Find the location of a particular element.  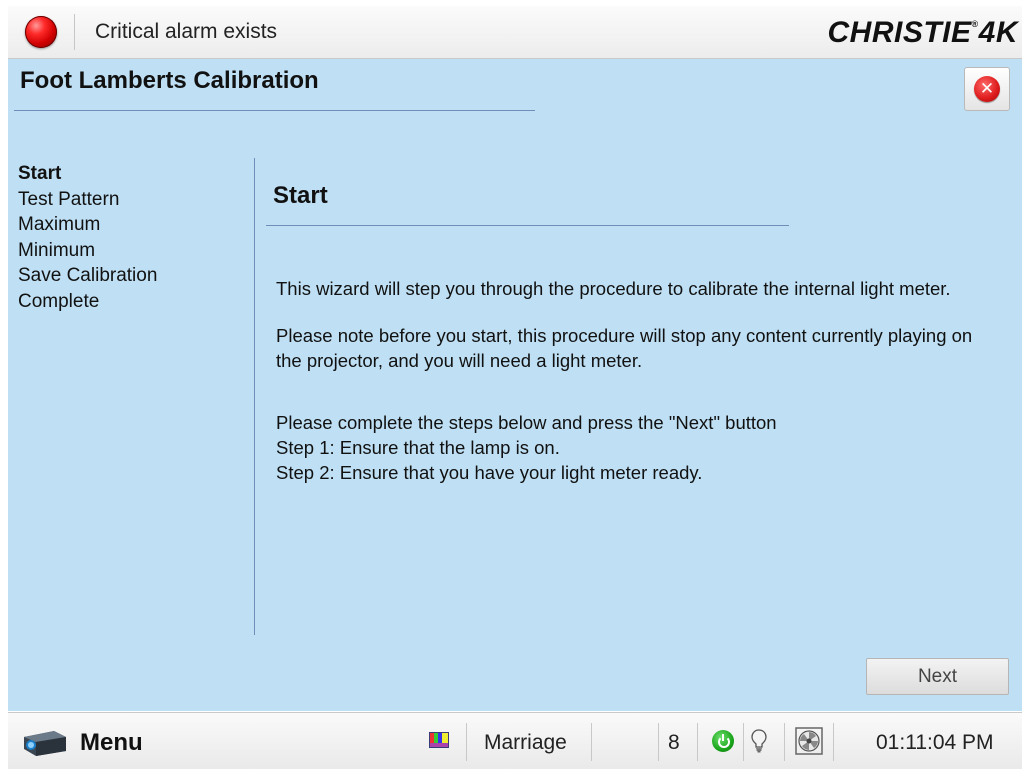

step-1-line: Step 1: Ensure that the lamp is on. is located at coordinates (418, 447).